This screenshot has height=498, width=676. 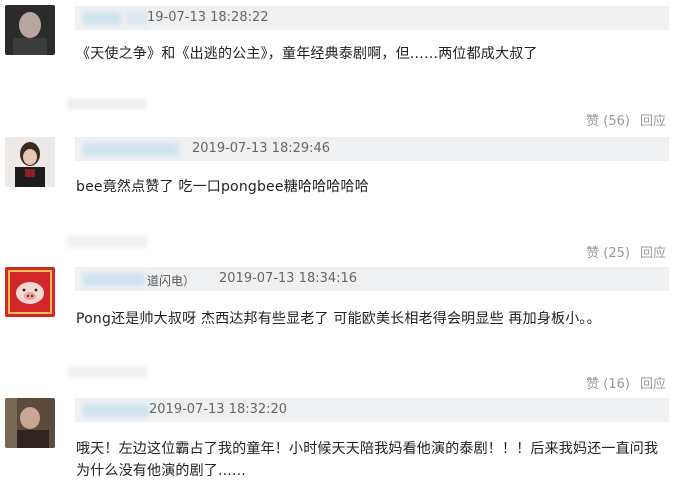 I want to click on pig-avatar-icon, so click(x=30, y=292).